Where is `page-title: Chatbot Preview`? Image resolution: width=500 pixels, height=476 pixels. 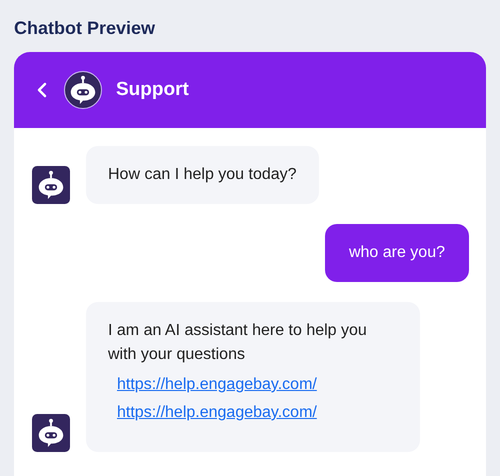 page-title: Chatbot Preview is located at coordinates (85, 28).